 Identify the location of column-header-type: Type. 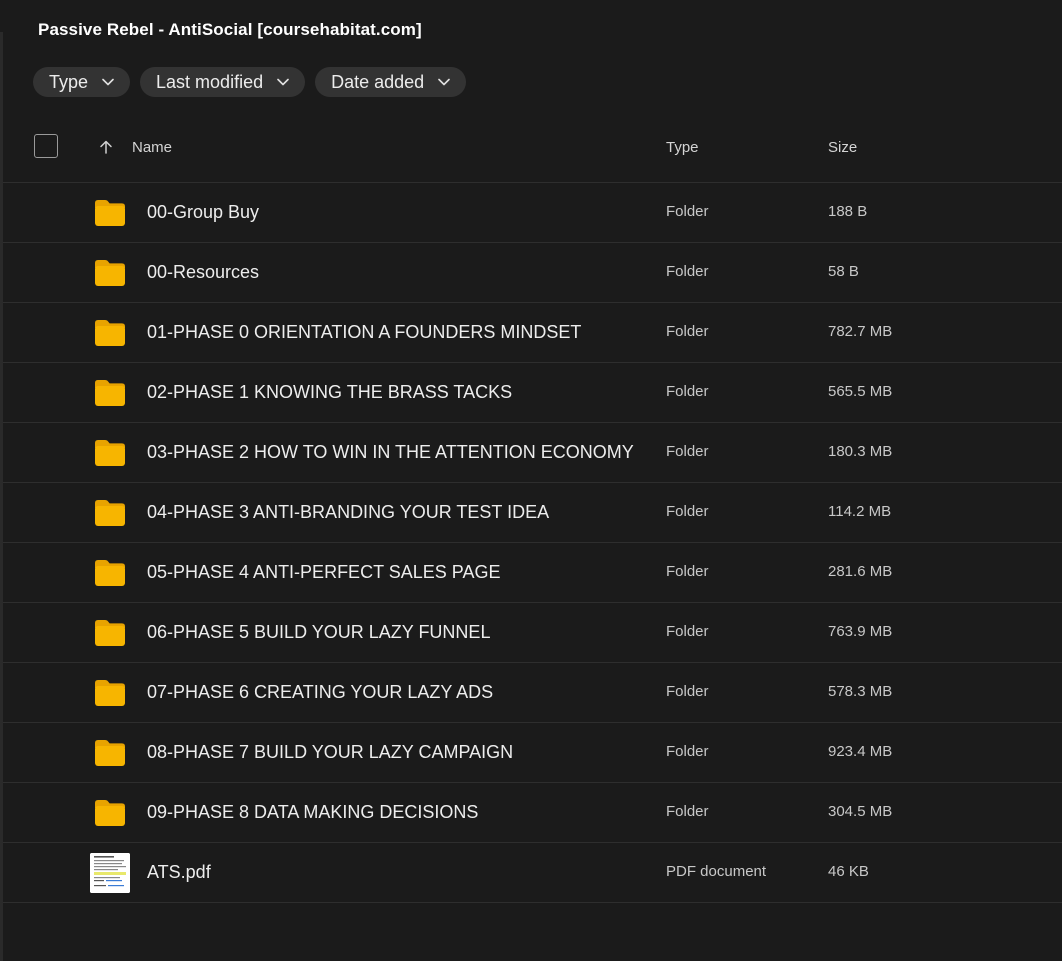
(682, 147).